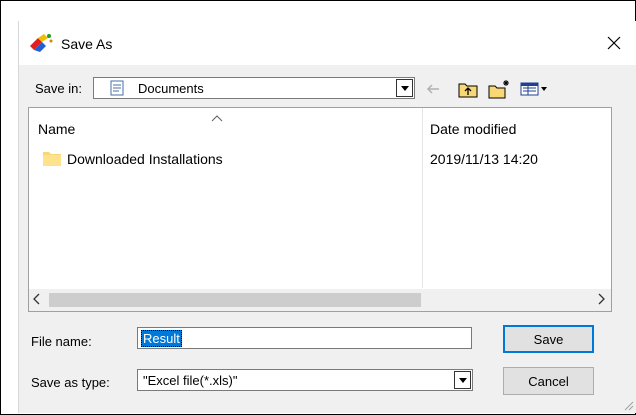  I want to click on file-name-label: File name:, so click(61, 341).